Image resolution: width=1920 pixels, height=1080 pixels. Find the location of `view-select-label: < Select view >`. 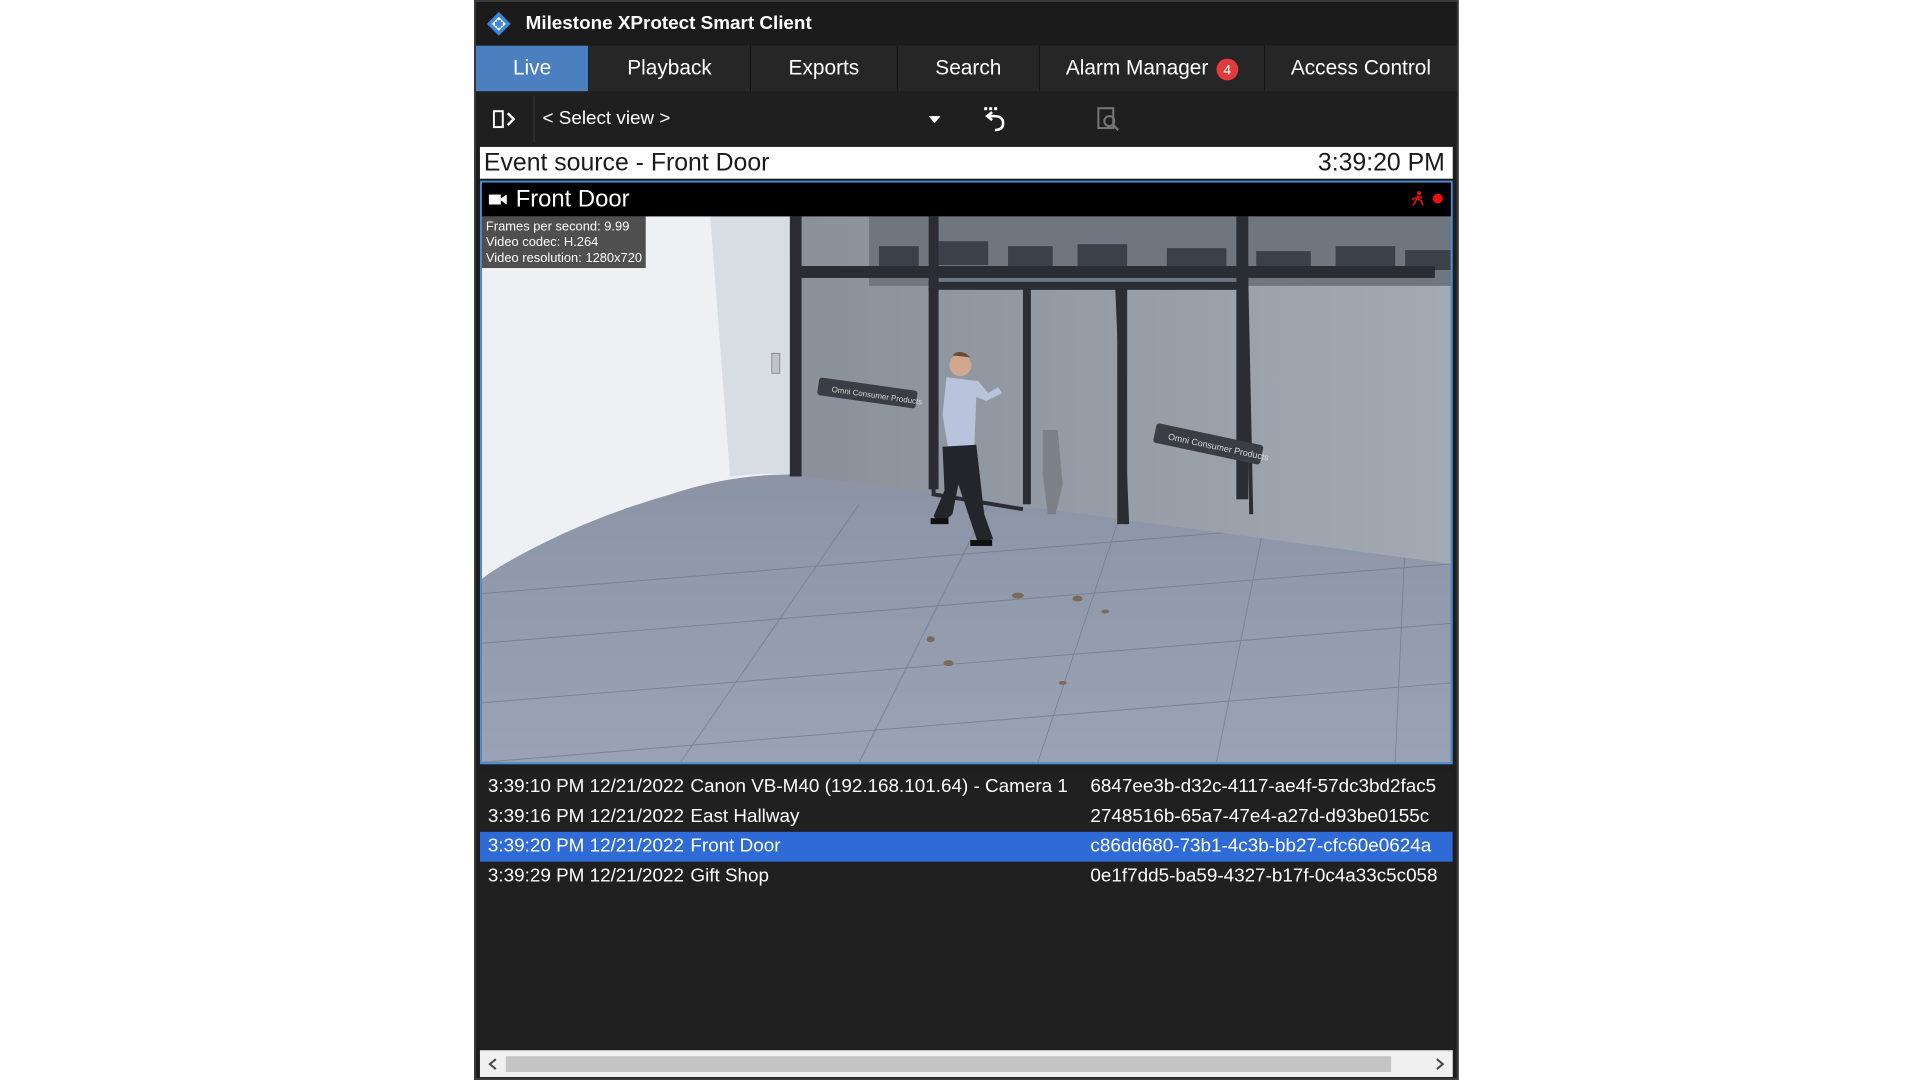

view-select-label: < Select view > is located at coordinates (606, 119).